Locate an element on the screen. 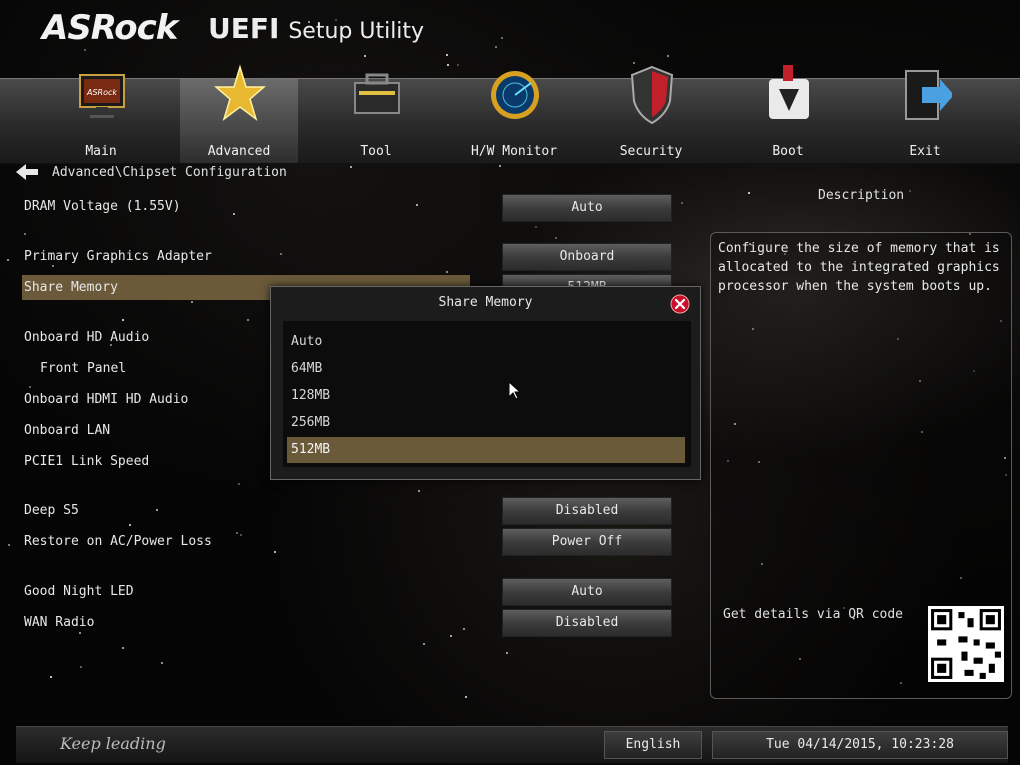  tab-boot-label: Boot is located at coordinates (788, 151).